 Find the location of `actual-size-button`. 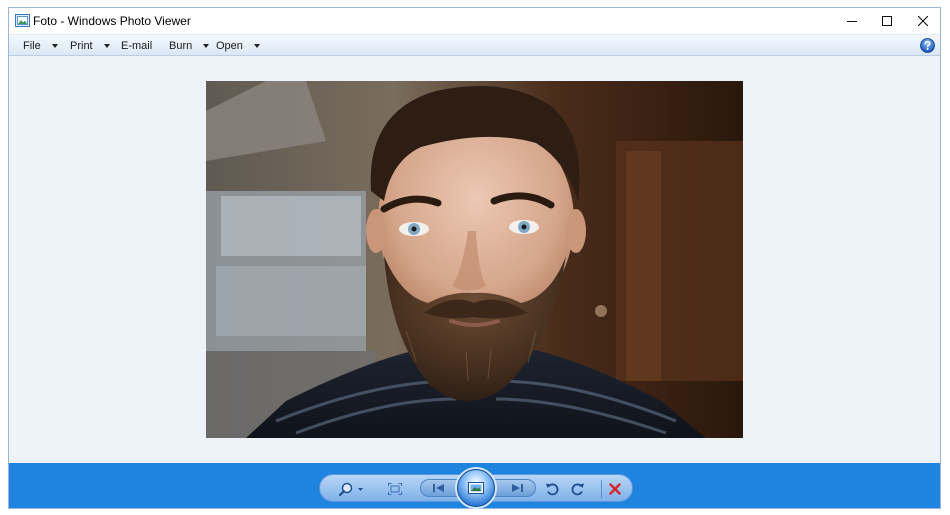

actual-size-button is located at coordinates (395, 489).